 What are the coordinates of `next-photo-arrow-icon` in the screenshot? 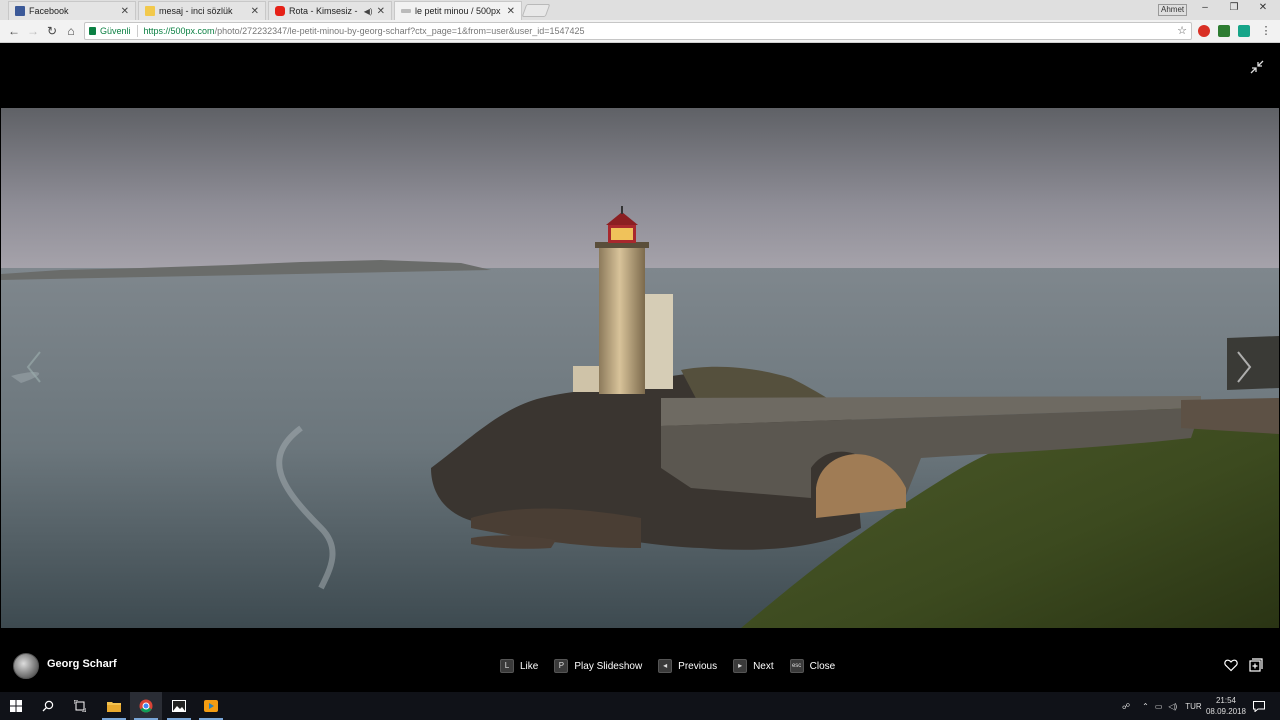 It's located at (1244, 367).